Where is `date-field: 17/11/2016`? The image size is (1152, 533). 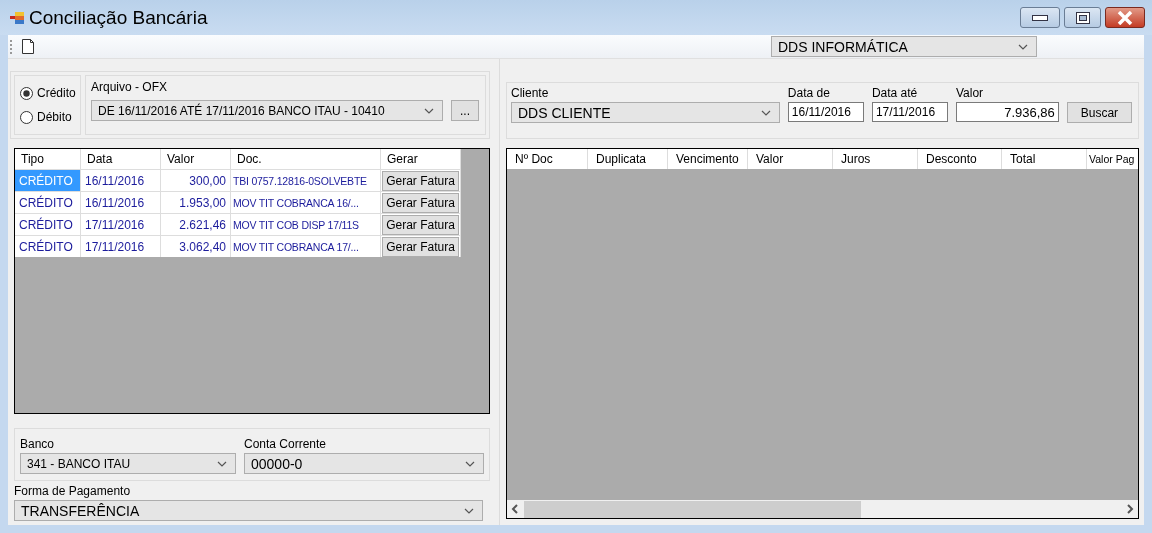
date-field: 17/11/2016 is located at coordinates (909, 112).